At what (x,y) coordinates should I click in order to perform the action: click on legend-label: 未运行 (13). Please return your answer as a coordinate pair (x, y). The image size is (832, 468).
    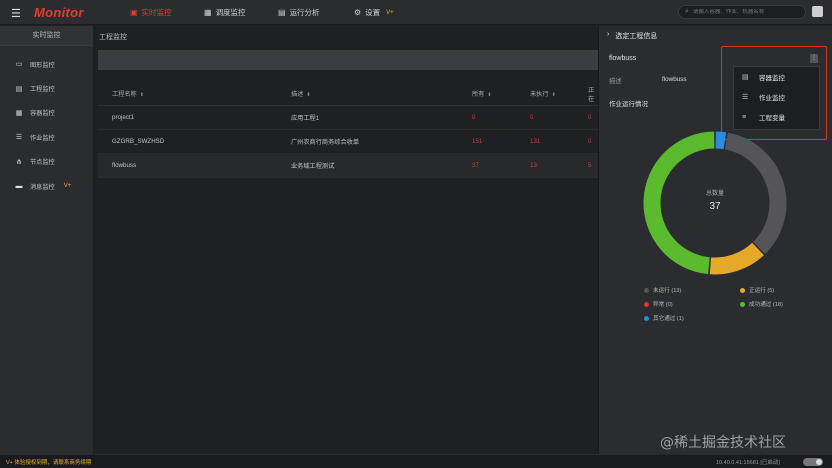
    Looking at the image, I should click on (667, 291).